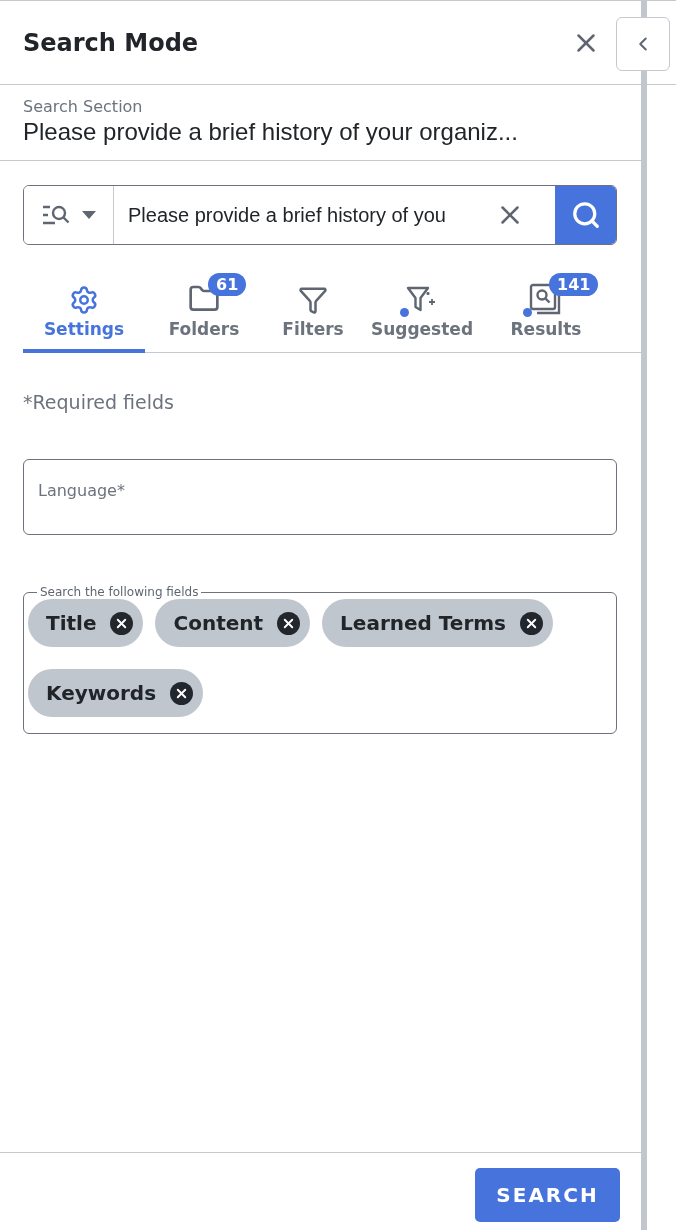 The image size is (676, 1230). What do you see at coordinates (227, 284) in the screenshot?
I see `count-badge: 61` at bounding box center [227, 284].